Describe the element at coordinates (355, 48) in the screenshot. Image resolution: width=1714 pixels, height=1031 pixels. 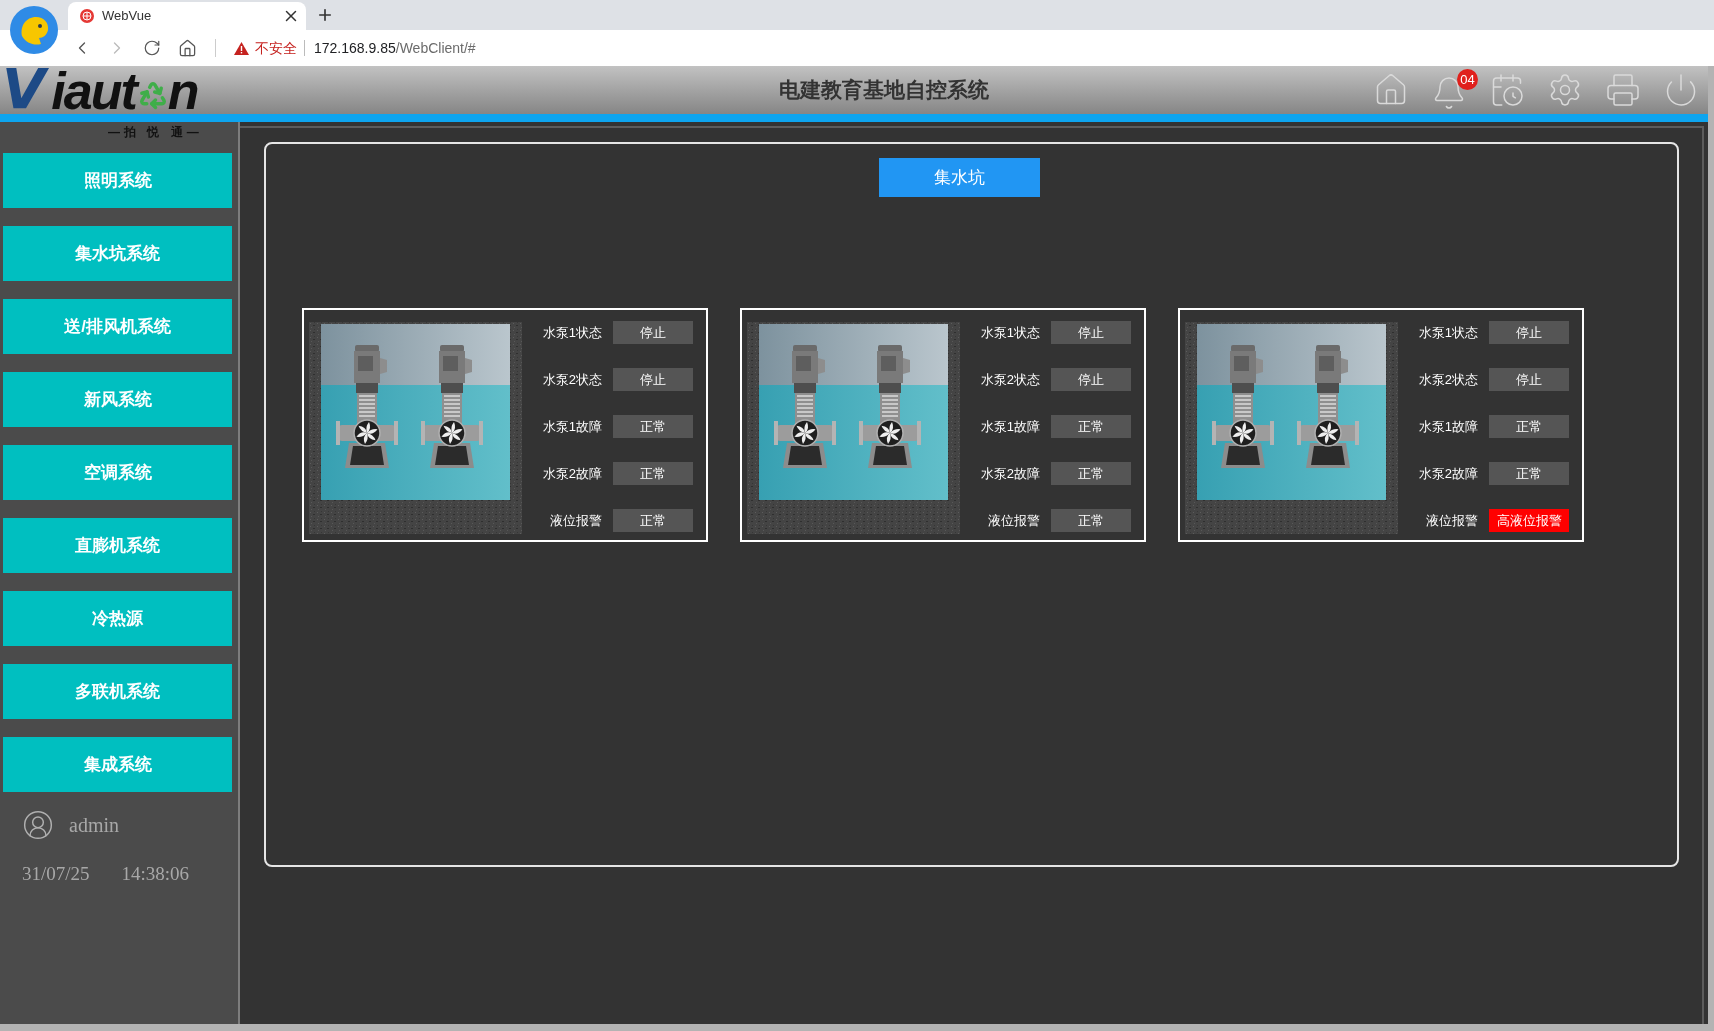
I see `url-host-text: 172.168.9.85` at that location.